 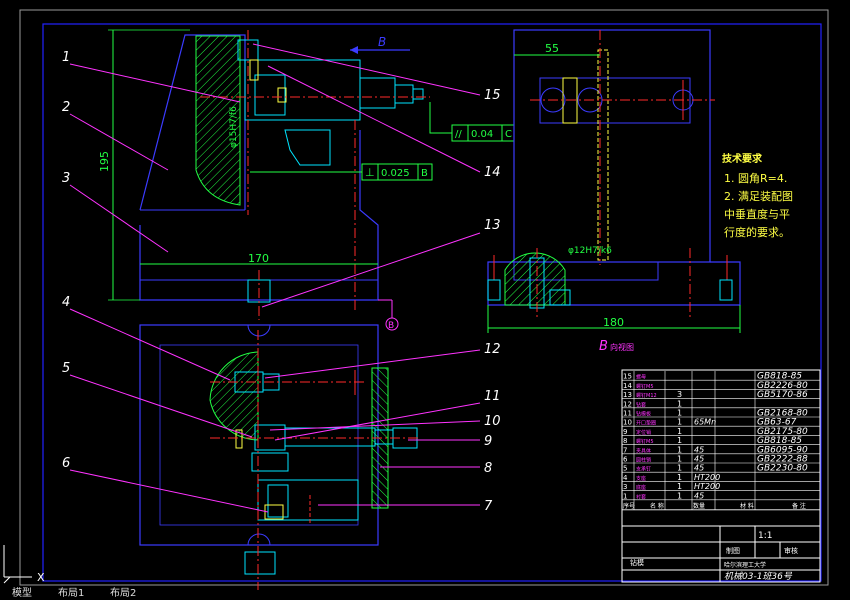 What do you see at coordinates (643, 469) in the screenshot?
I see `bom-cell-name: 支承钉` at bounding box center [643, 469].